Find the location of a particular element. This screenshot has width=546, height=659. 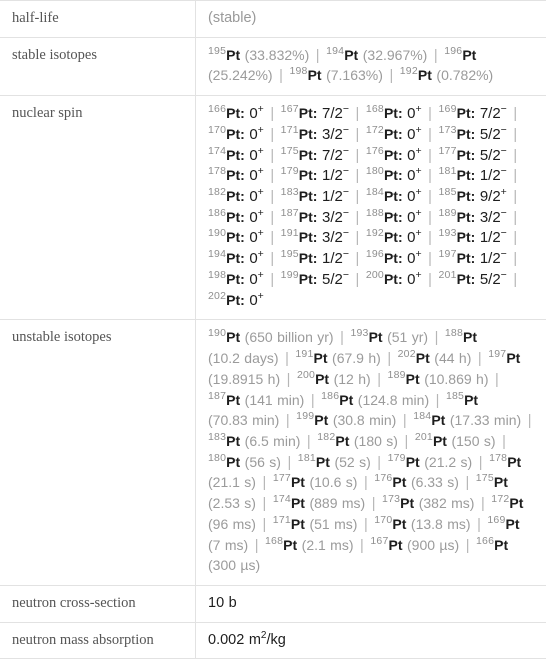

isotope-label: 173Pt: is located at coordinates (456, 135).